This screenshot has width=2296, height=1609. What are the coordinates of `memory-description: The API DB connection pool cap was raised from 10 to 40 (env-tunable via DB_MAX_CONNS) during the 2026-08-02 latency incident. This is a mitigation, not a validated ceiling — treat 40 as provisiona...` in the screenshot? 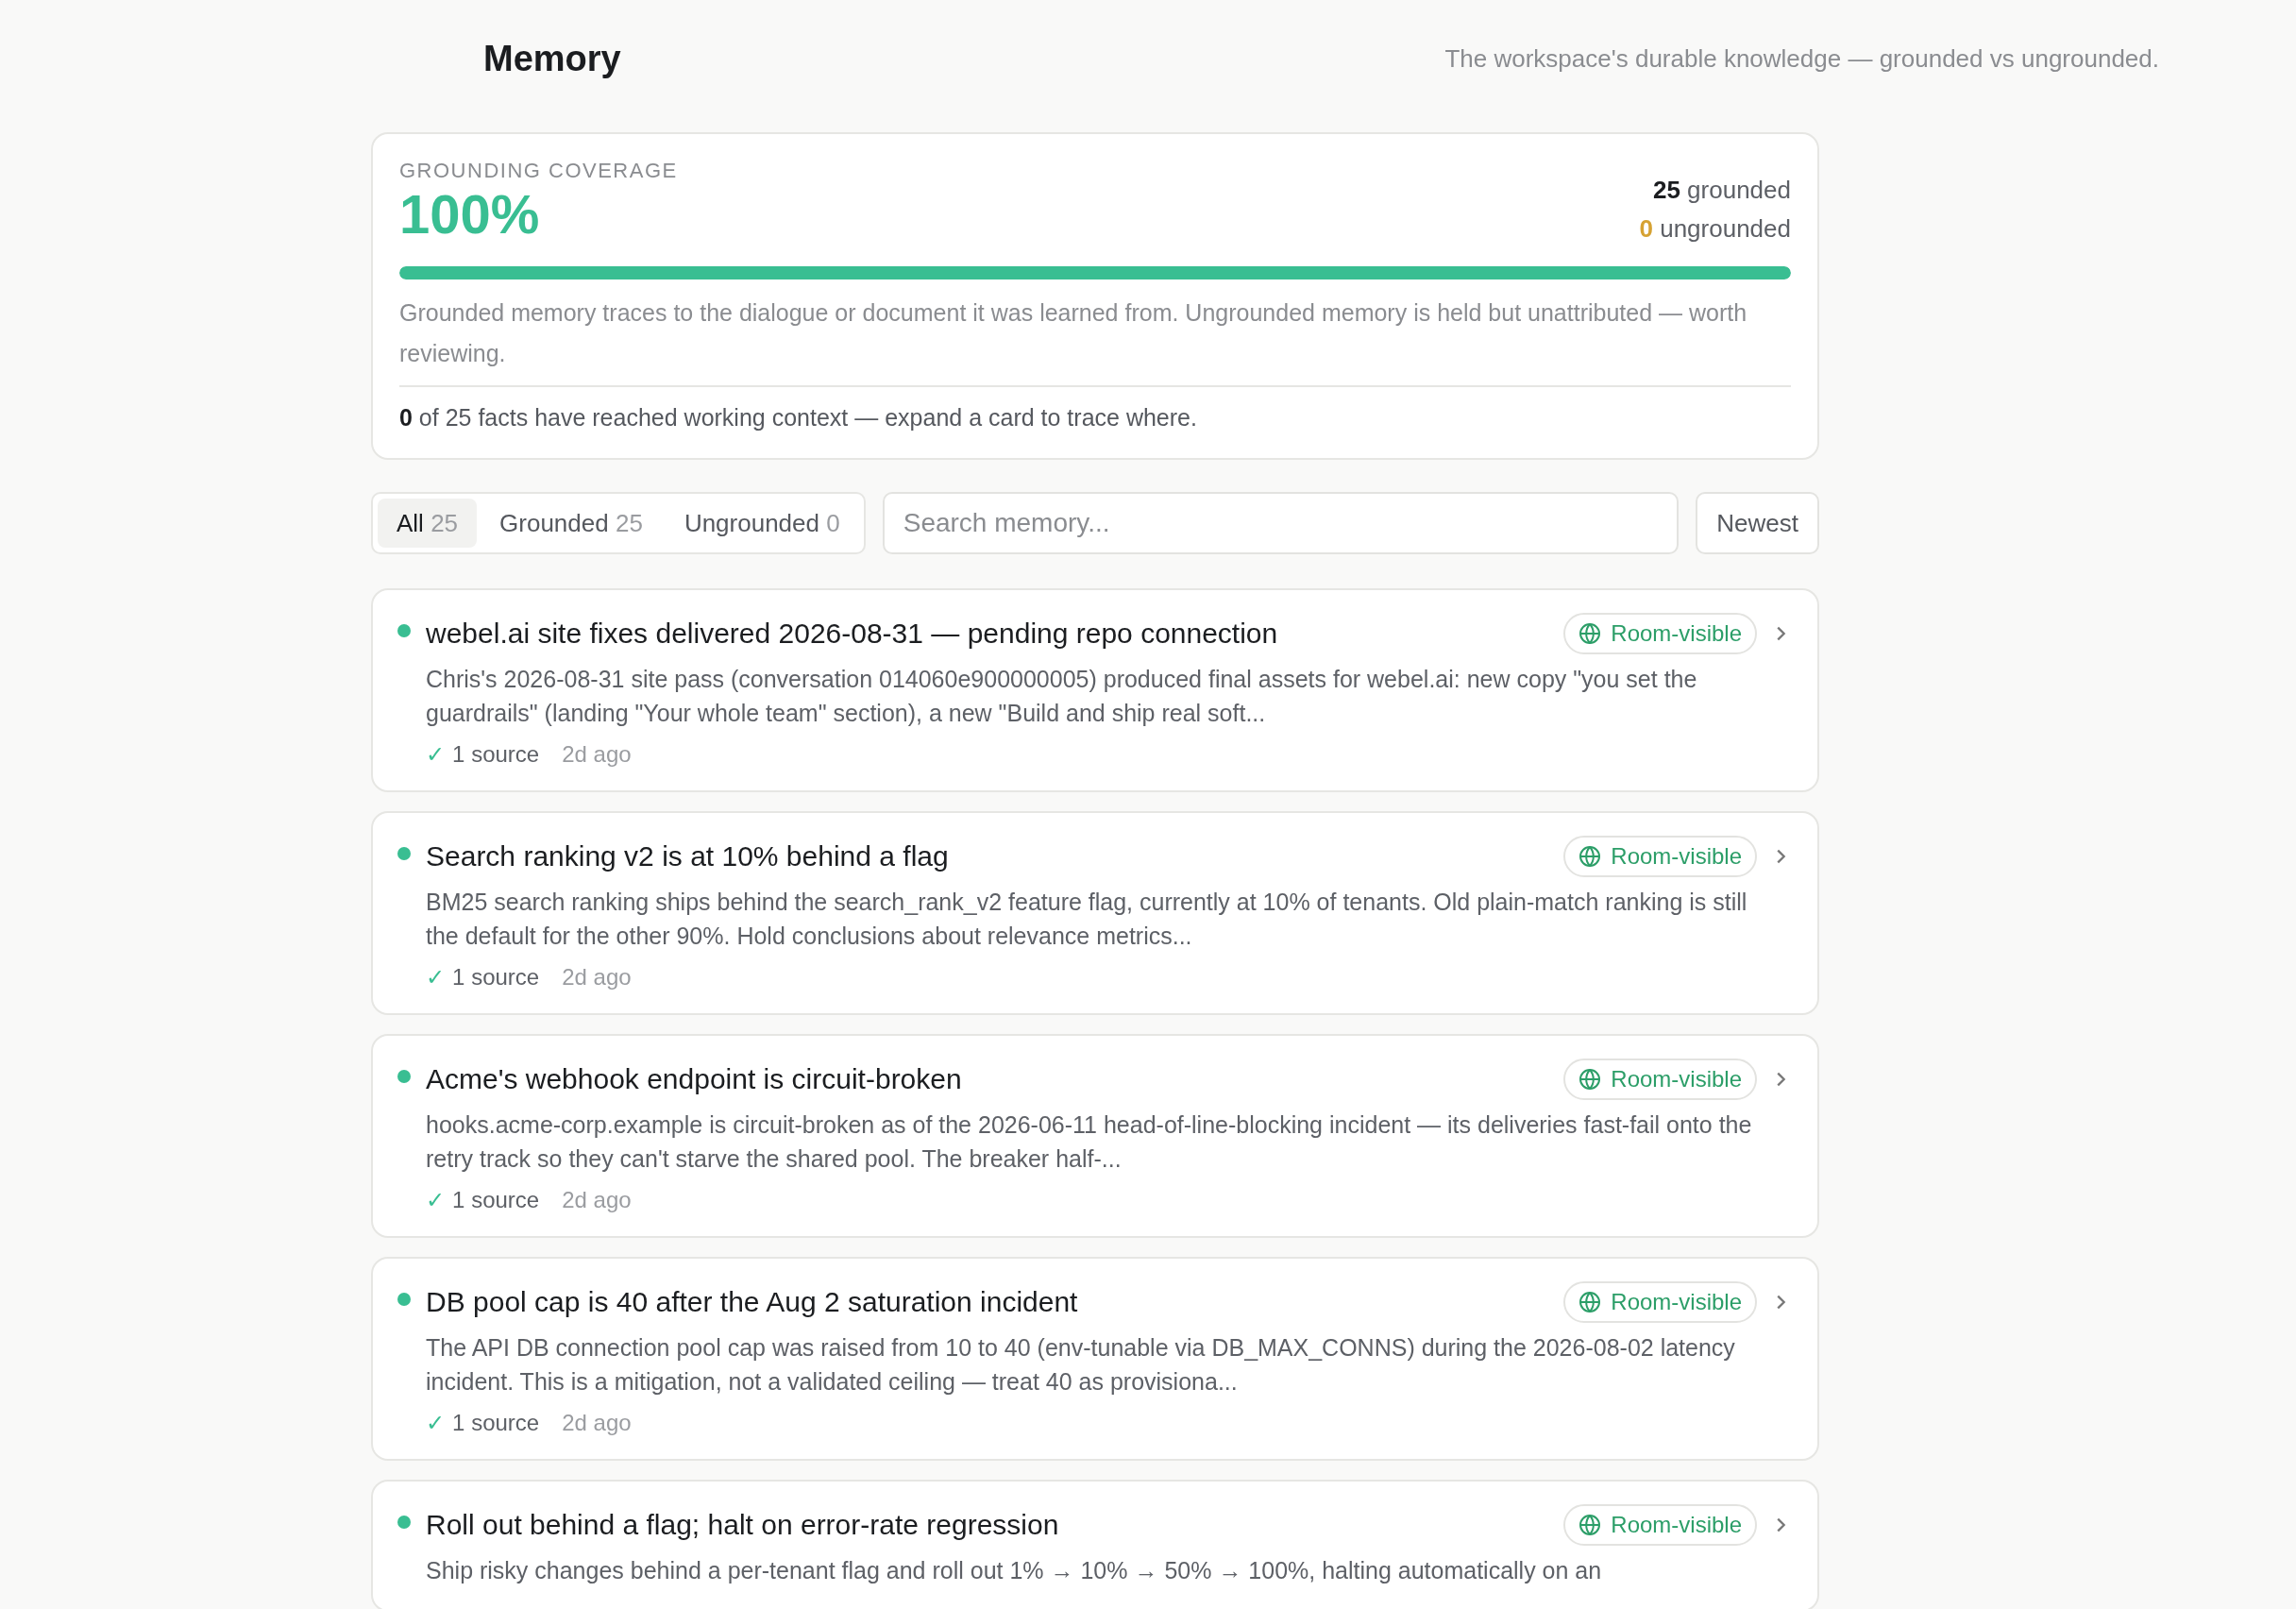 It's located at (1081, 1365).